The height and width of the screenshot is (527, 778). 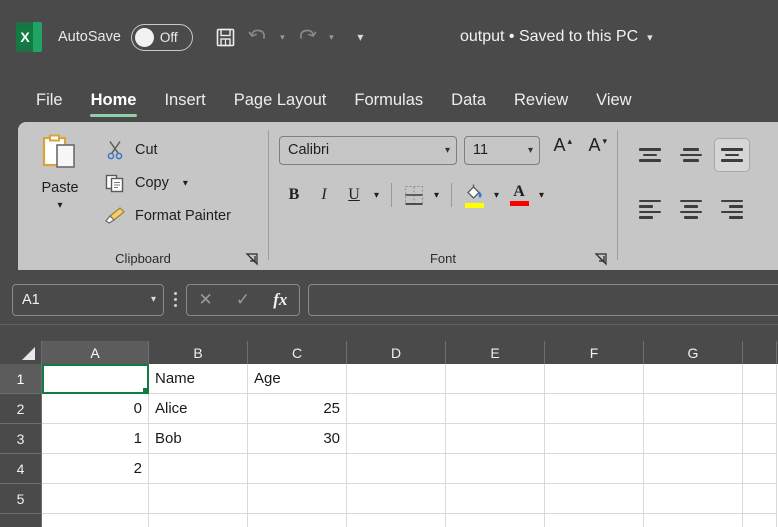 What do you see at coordinates (368, 150) in the screenshot?
I see `font-name-select: Calibri ▾` at bounding box center [368, 150].